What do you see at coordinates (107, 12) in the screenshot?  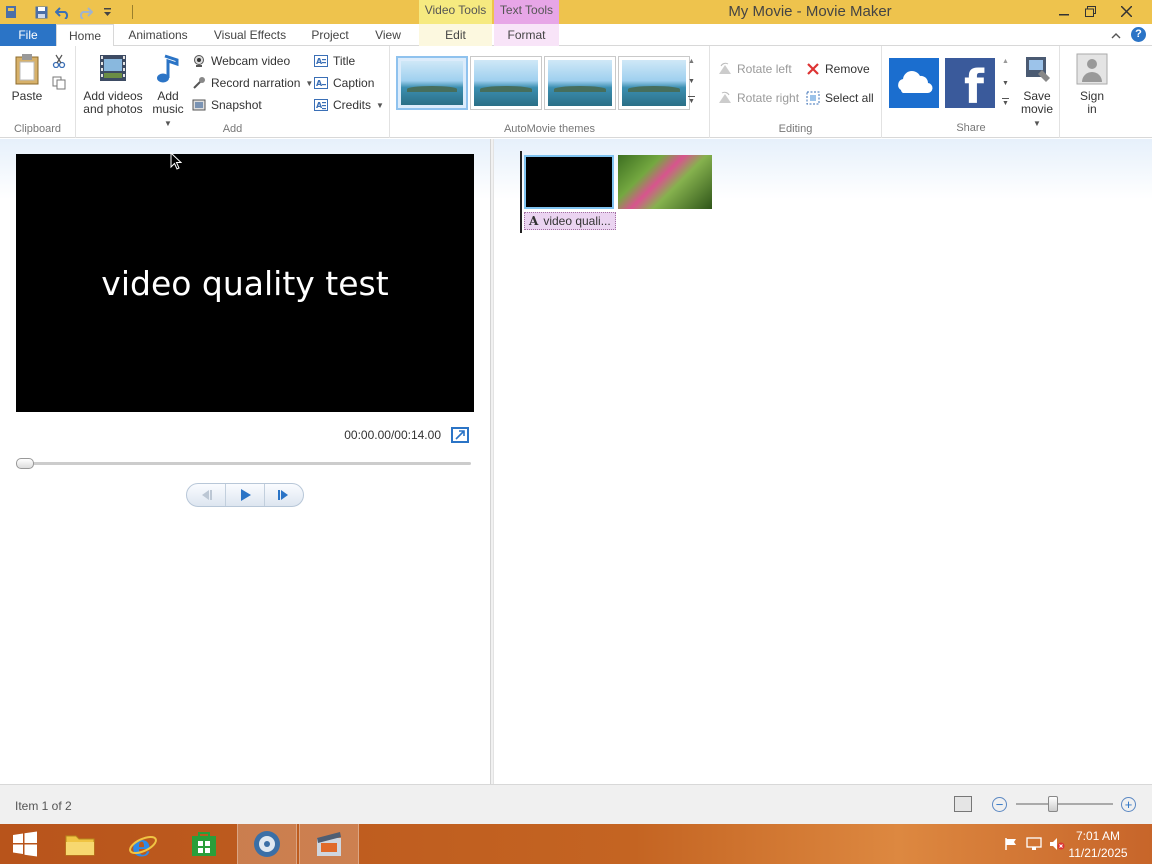 I see `customize-qat-icon` at bounding box center [107, 12].